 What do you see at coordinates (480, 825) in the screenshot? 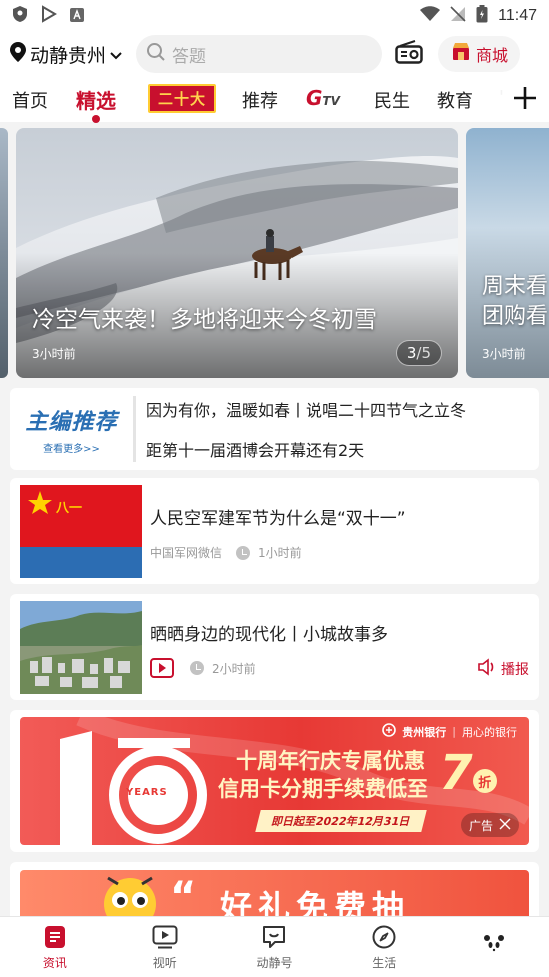
I see `ad-label-text: 广告` at bounding box center [480, 825].